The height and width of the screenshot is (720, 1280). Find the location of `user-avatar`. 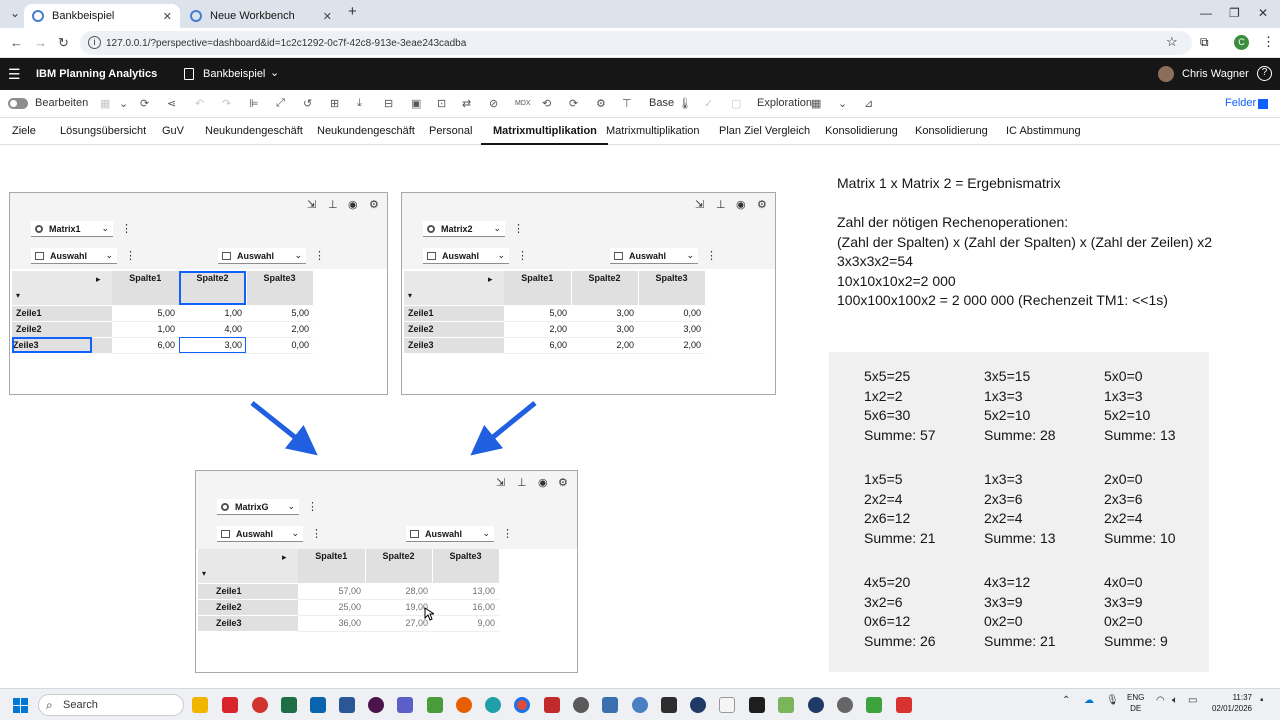

user-avatar is located at coordinates (1166, 74).